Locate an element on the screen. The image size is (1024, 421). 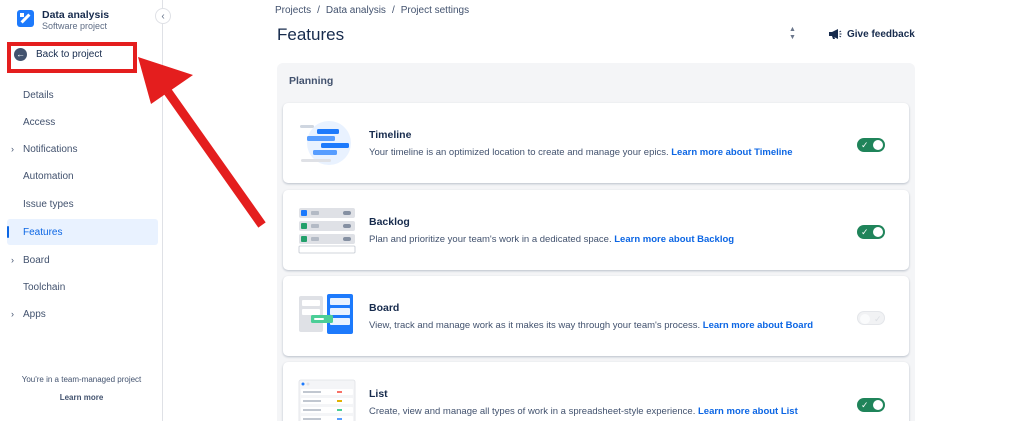
team-managed-note: You're in a team-managed project is located at coordinates (81, 379).